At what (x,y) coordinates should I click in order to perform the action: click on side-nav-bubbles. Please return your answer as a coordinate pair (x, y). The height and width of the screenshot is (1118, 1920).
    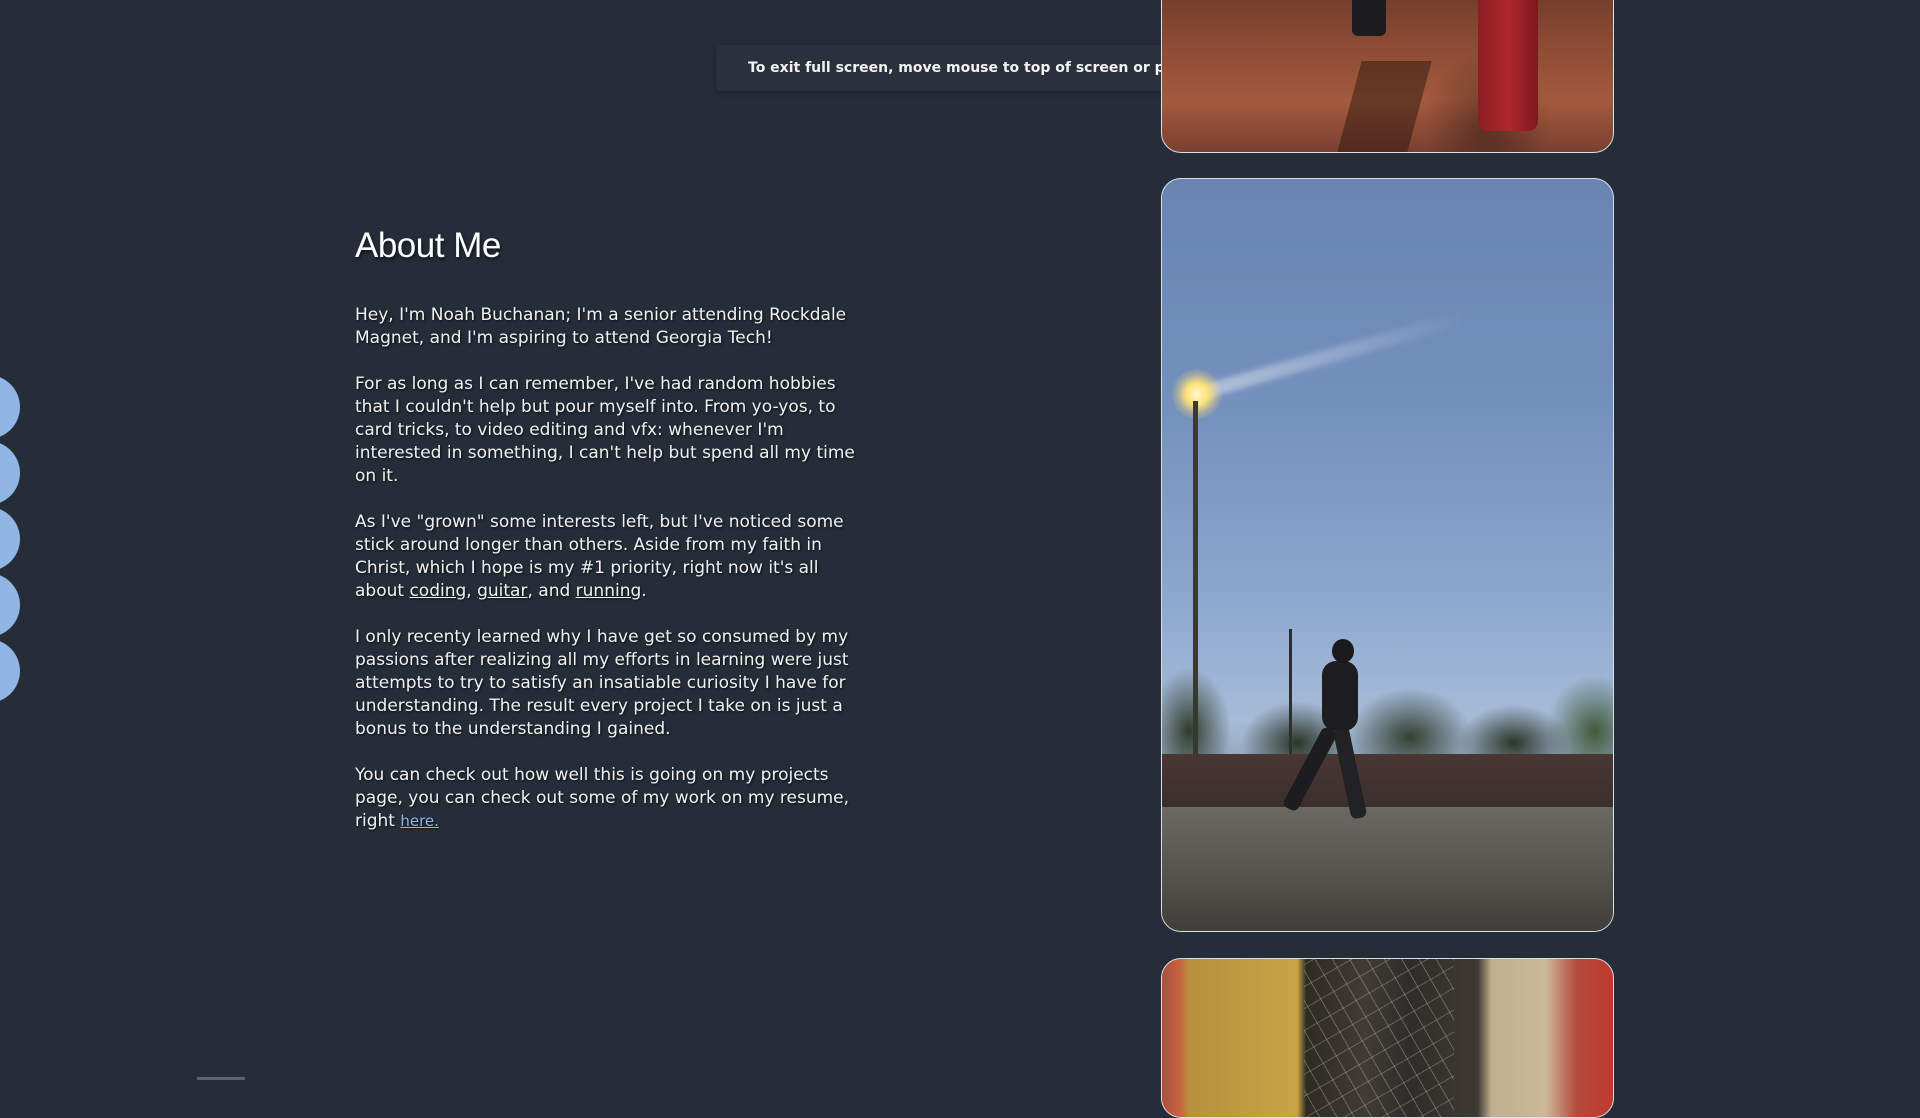
    Looking at the image, I should click on (11, 540).